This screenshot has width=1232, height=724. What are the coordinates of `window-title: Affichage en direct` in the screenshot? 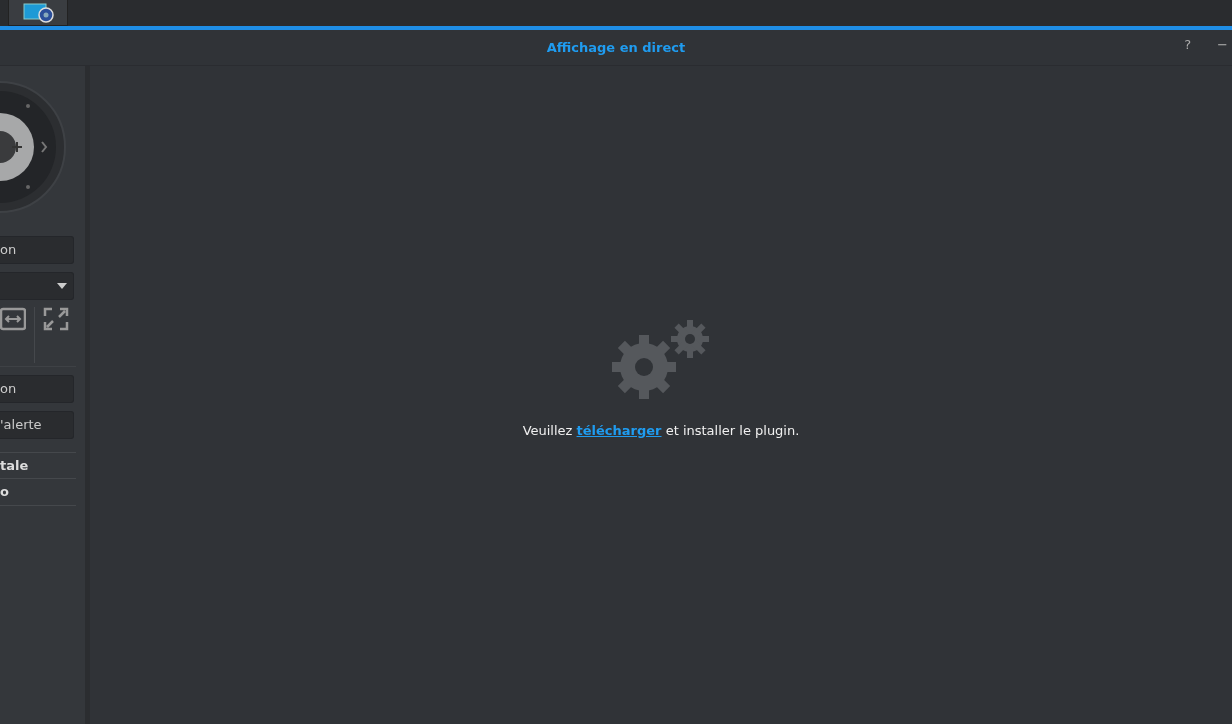 It's located at (616, 47).